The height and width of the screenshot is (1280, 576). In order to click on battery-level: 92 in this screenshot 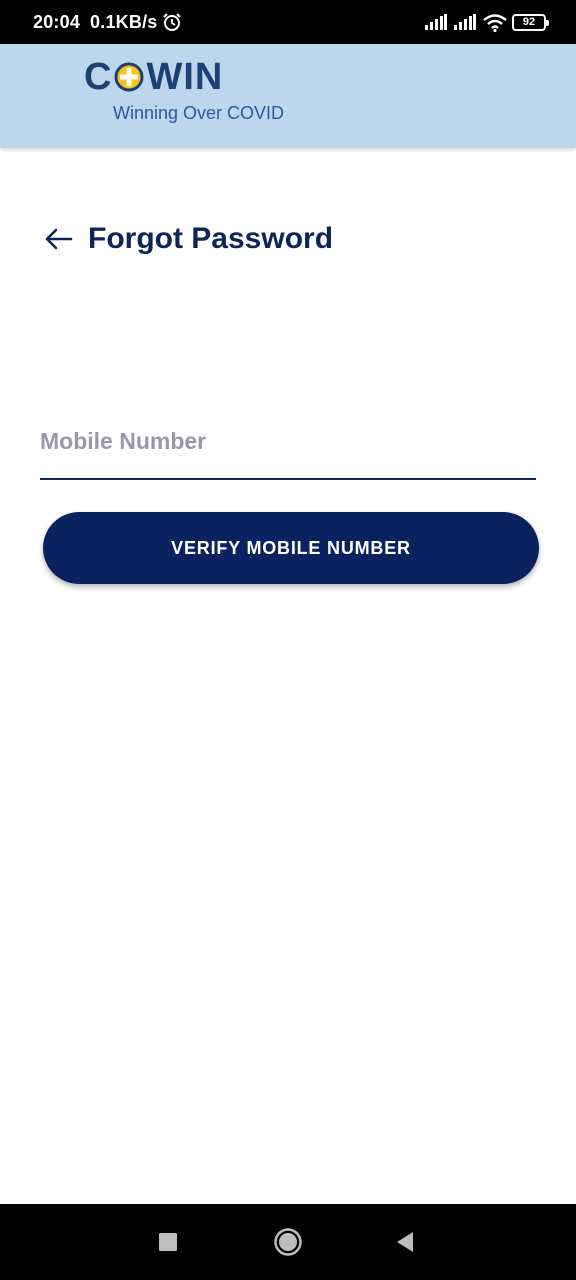, I will do `click(529, 21)`.